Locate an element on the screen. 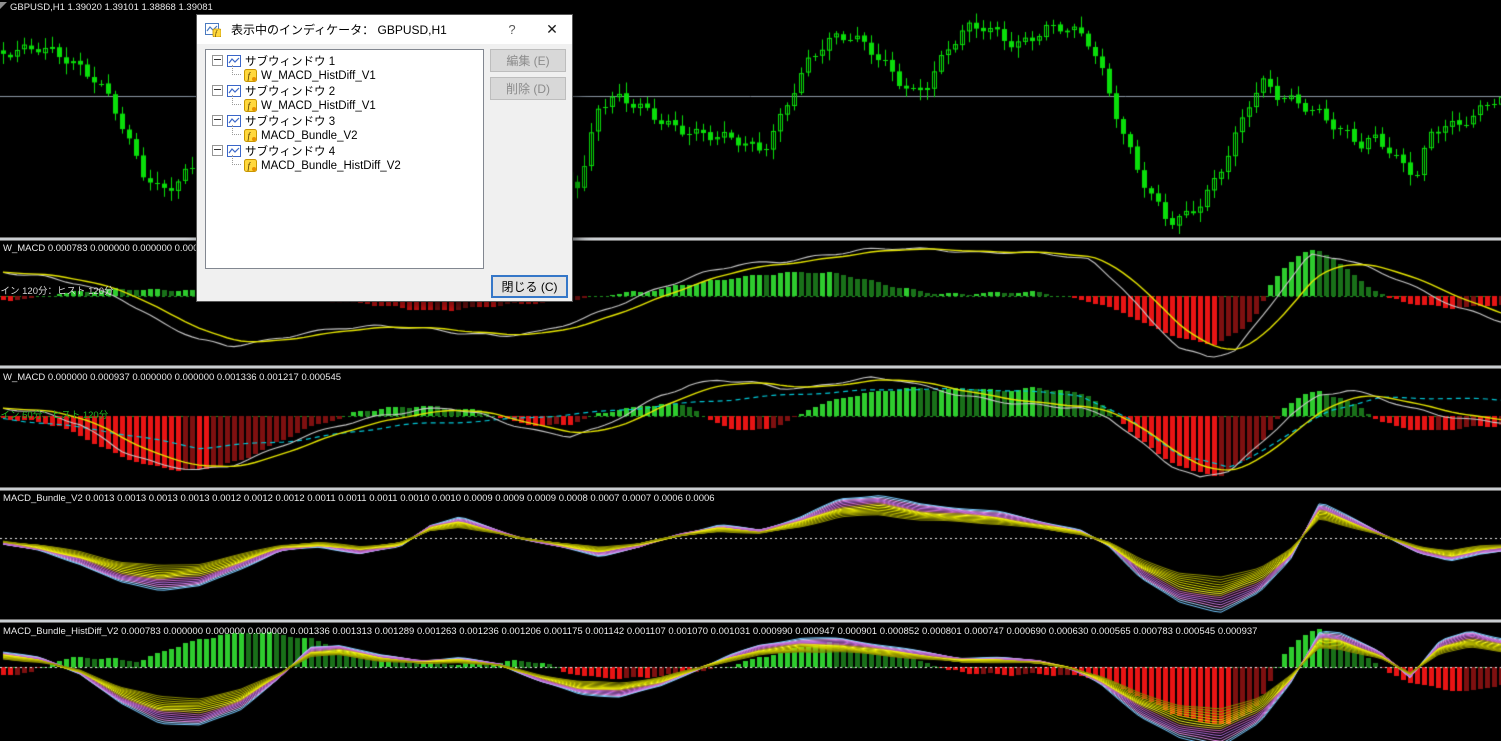 The height and width of the screenshot is (741, 1501). dialog-title: 表示中のインディケータ： GBPUSD,H1 is located at coordinates (339, 30).